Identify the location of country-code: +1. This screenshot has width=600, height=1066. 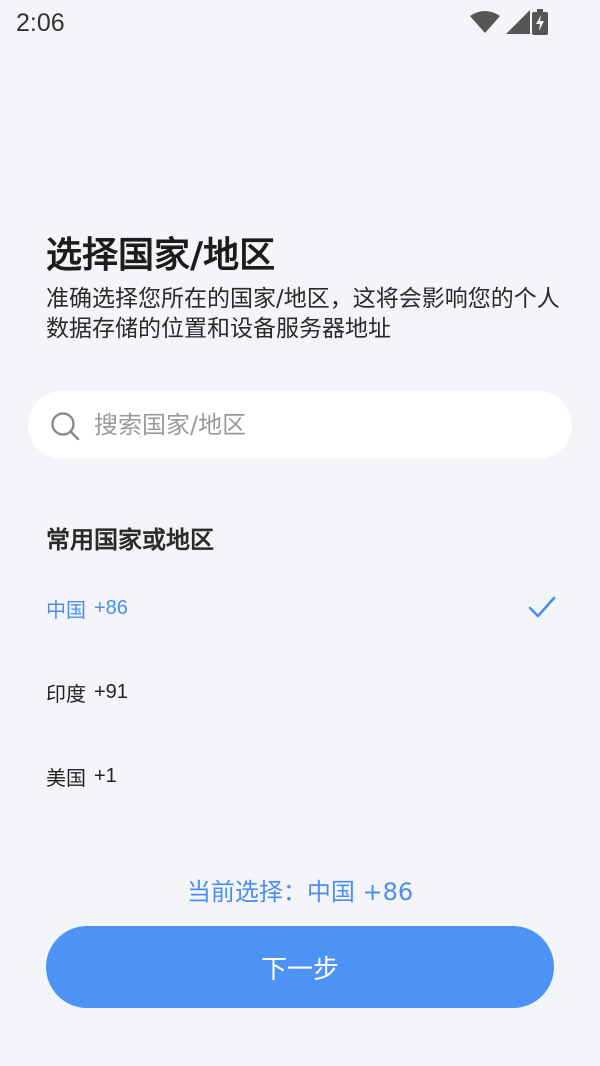
(105, 775).